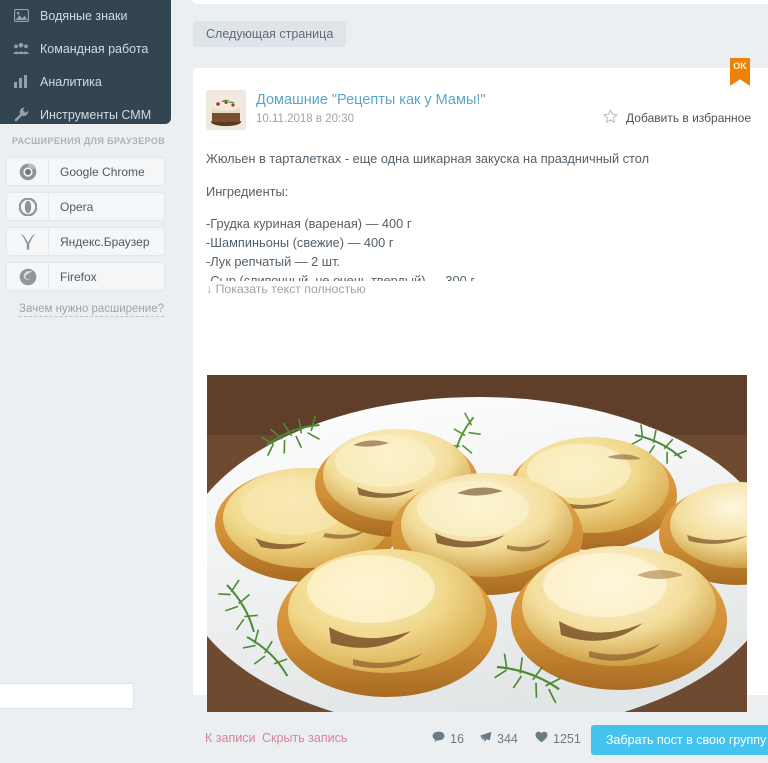 The height and width of the screenshot is (763, 768). I want to click on sidebar-item-label: Инструменты СММ, so click(96, 114).